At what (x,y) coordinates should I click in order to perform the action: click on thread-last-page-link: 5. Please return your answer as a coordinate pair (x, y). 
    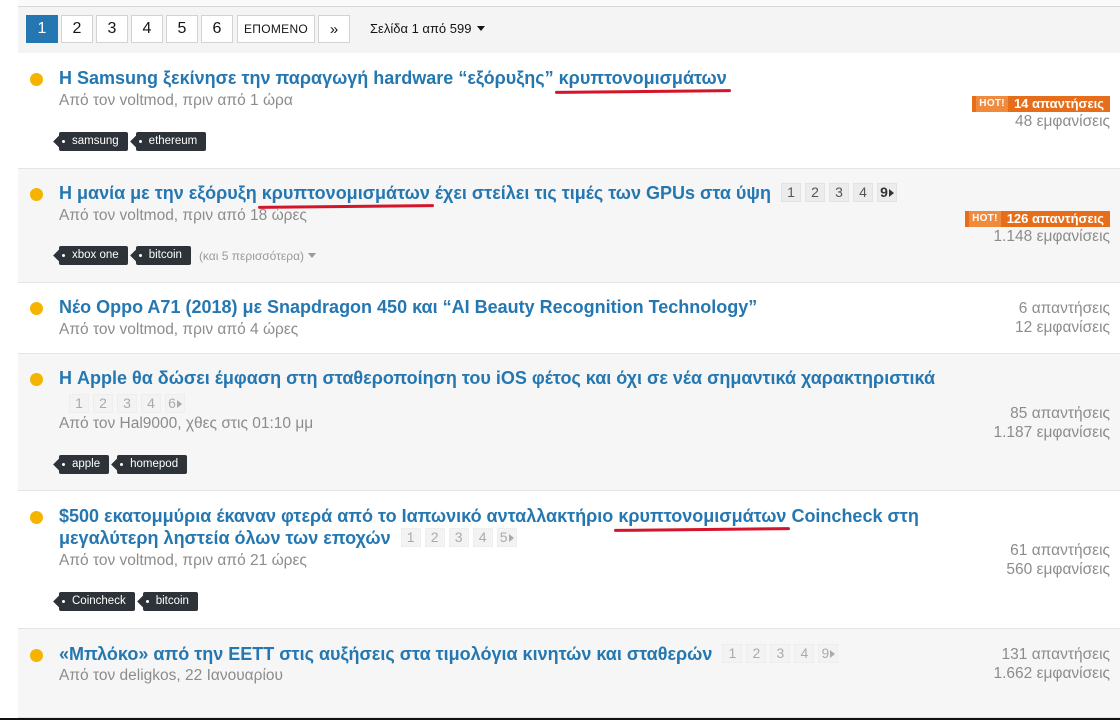
    Looking at the image, I should click on (506, 537).